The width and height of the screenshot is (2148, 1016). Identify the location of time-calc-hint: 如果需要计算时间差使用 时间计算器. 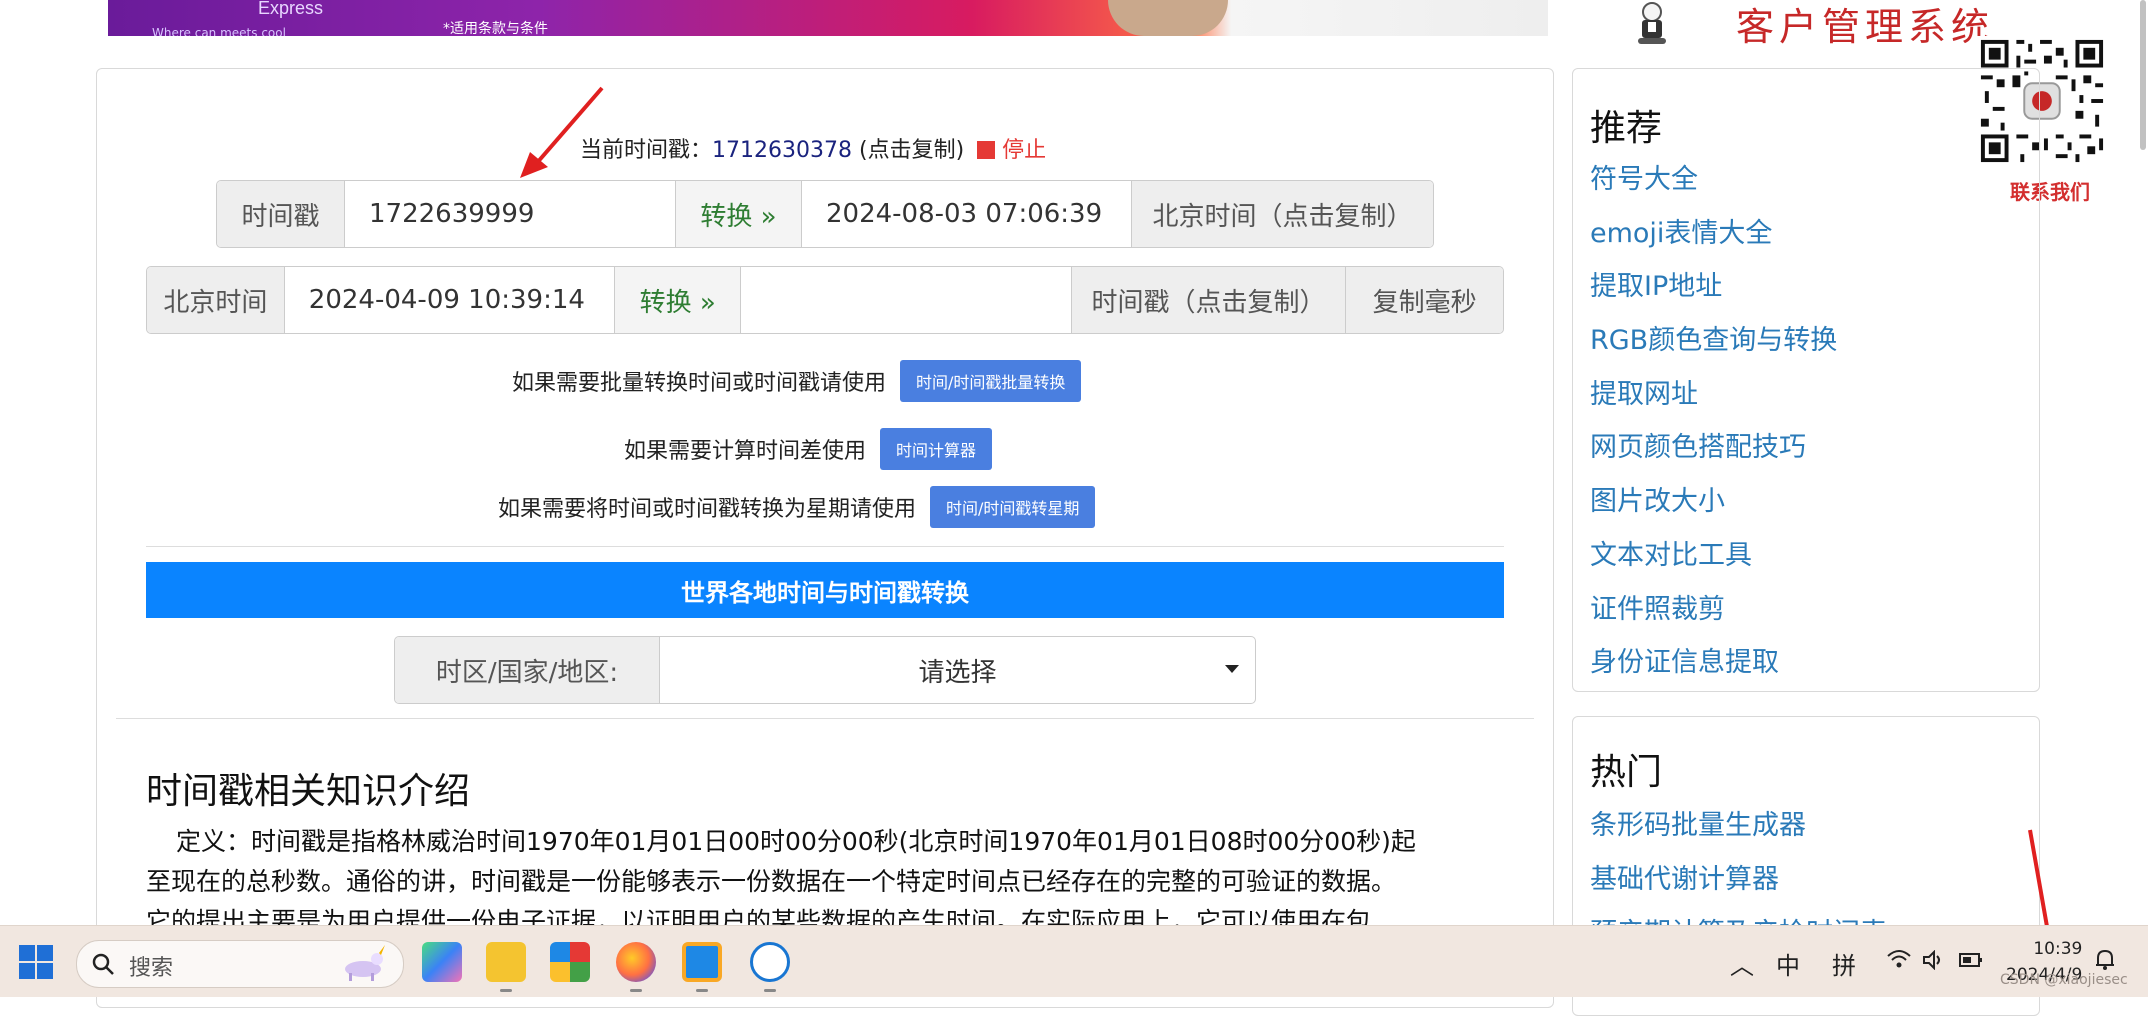
(808, 449).